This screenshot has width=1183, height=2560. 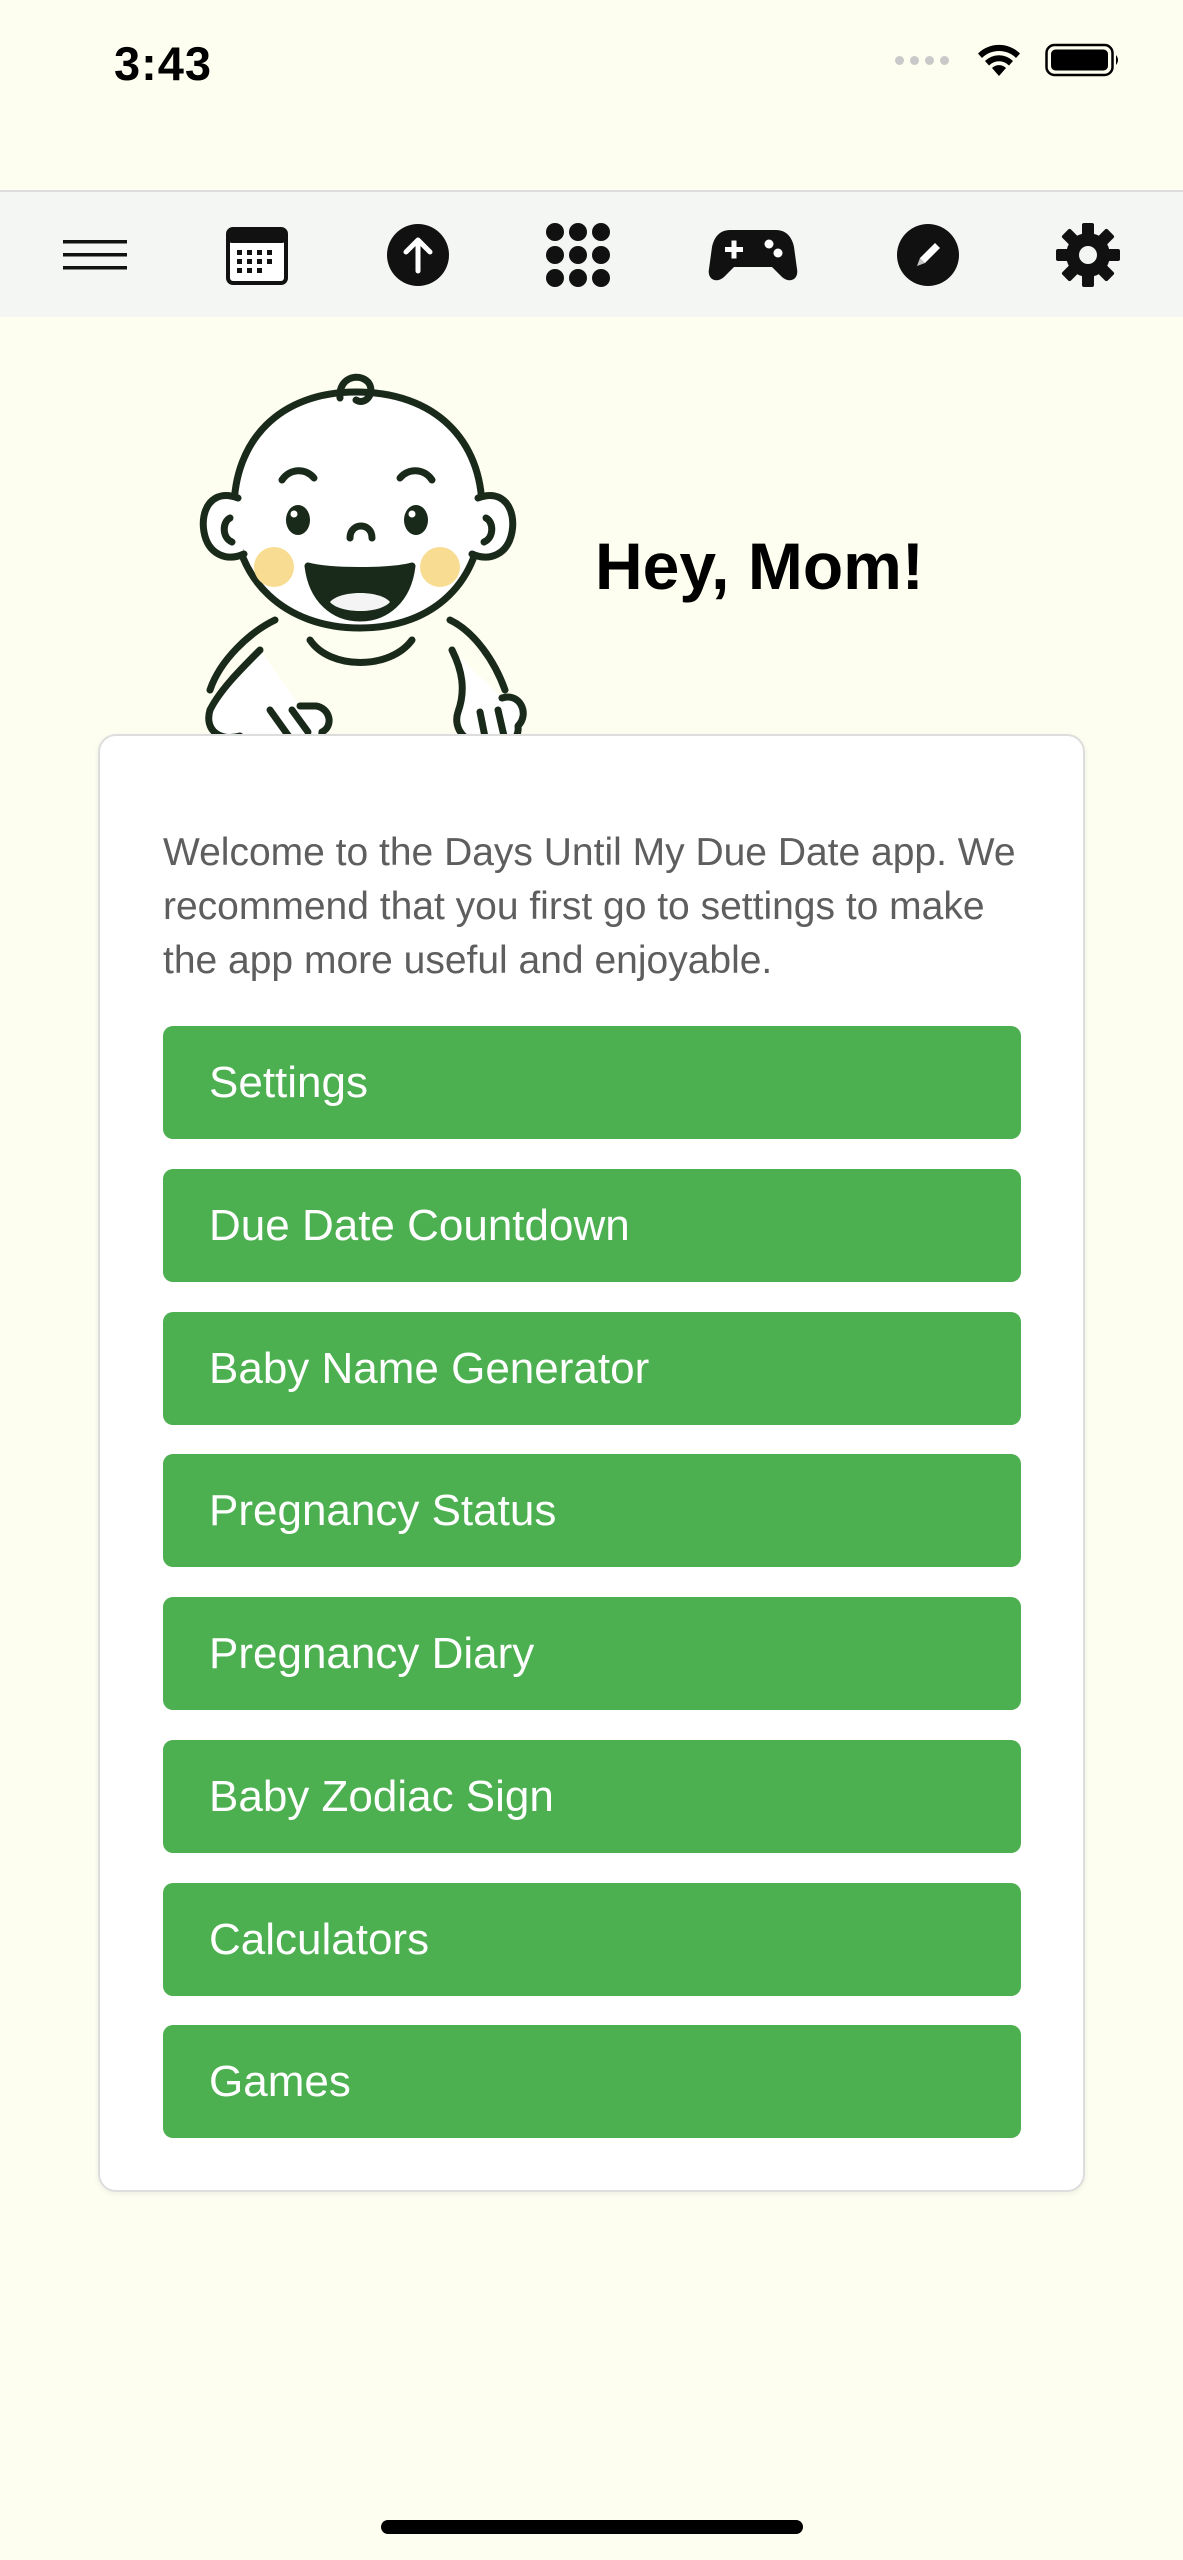 I want to click on pregnancy-status-button: Pregnancy Status, so click(x=592, y=1510).